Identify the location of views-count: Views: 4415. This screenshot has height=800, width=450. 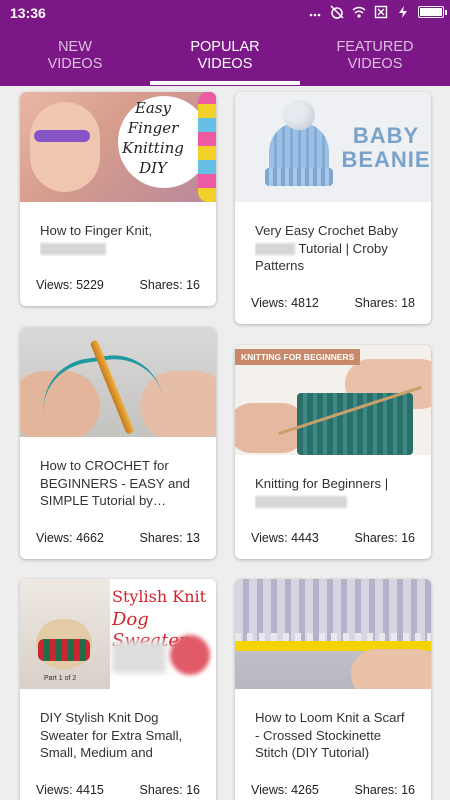
(70, 790).